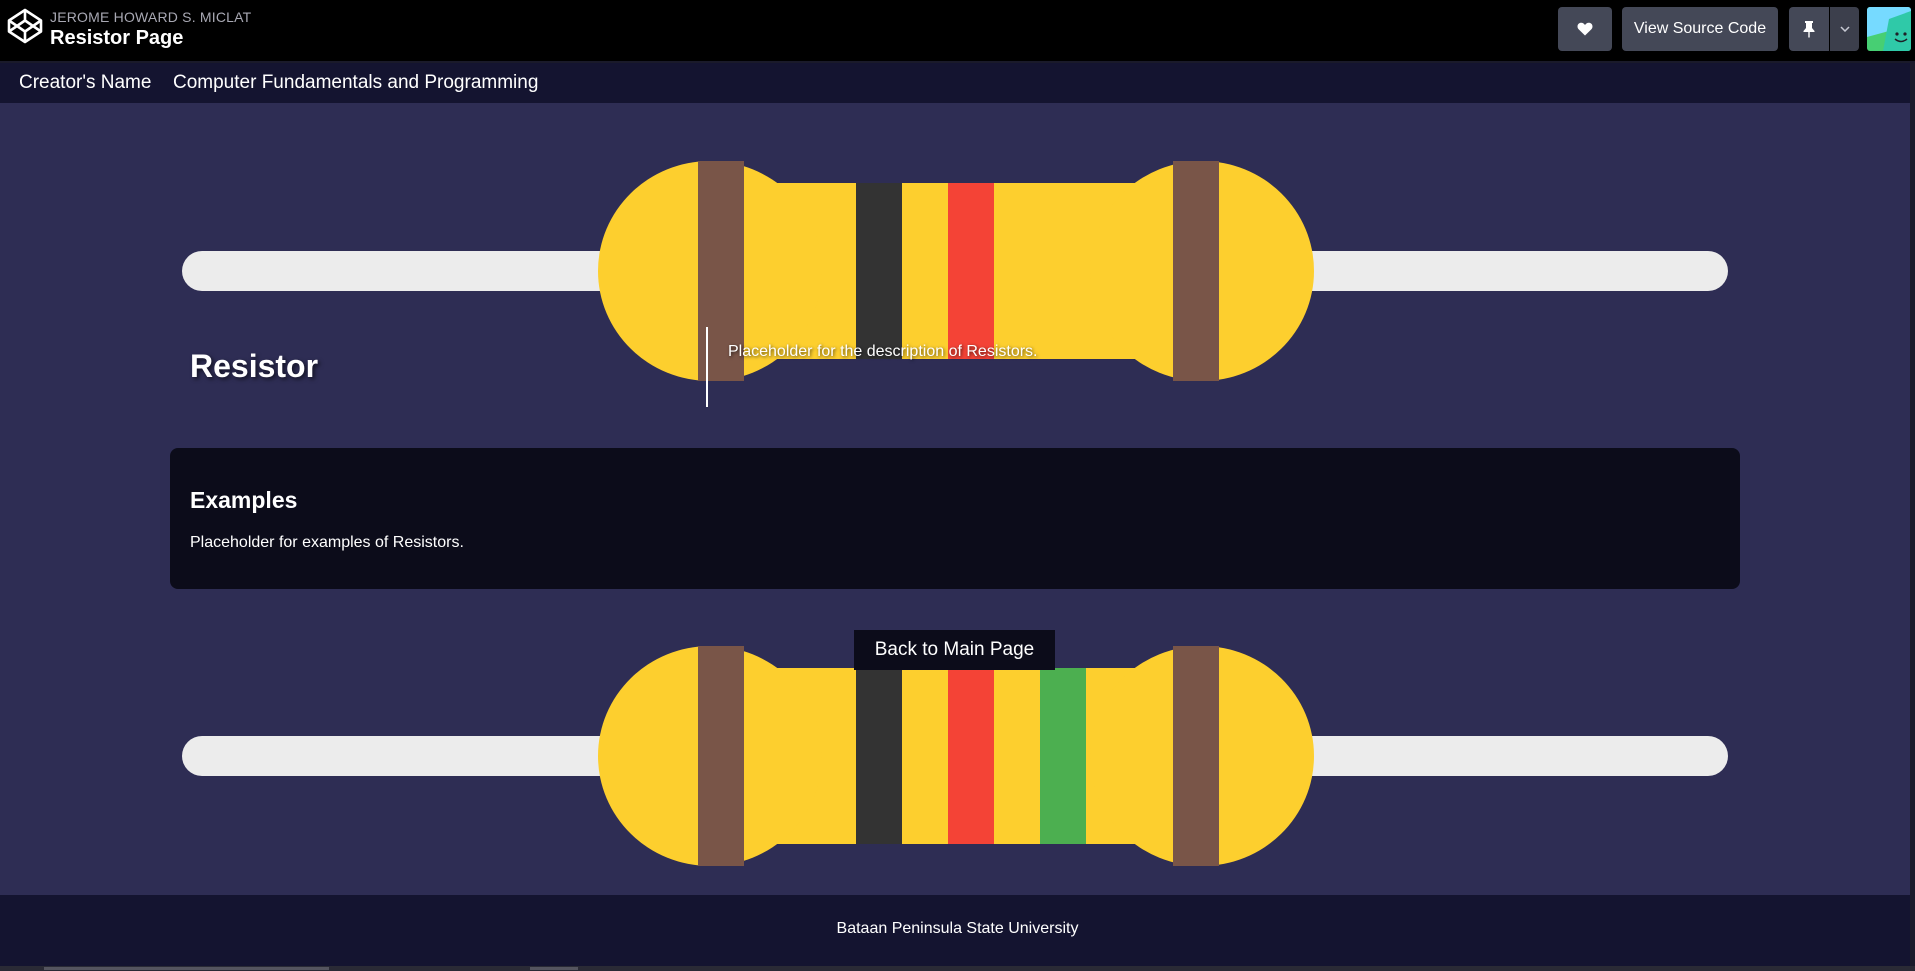  What do you see at coordinates (244, 500) in the screenshot?
I see `examples-heading: Examples` at bounding box center [244, 500].